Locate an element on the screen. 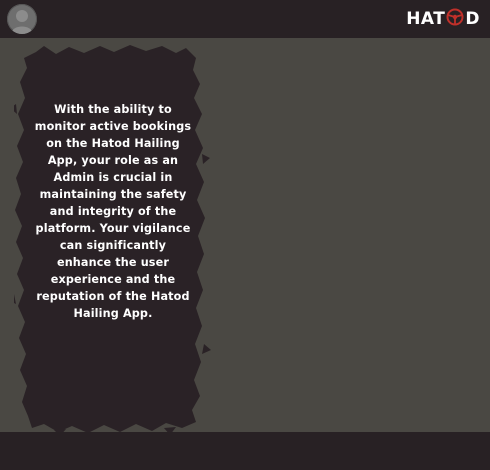 This screenshot has width=490, height=470. app-logo: HAT D is located at coordinates (443, 19).